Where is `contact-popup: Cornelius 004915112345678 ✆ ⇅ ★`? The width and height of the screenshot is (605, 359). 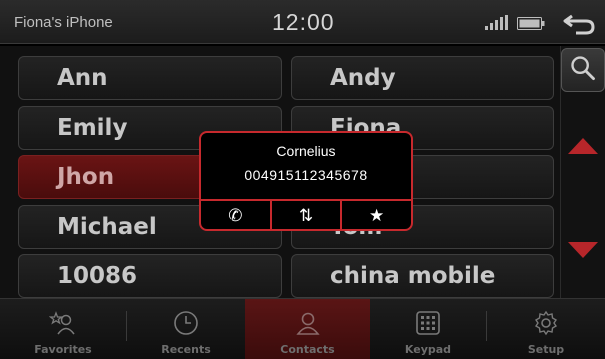 contact-popup: Cornelius 004915112345678 ✆ ⇅ ★ is located at coordinates (306, 181).